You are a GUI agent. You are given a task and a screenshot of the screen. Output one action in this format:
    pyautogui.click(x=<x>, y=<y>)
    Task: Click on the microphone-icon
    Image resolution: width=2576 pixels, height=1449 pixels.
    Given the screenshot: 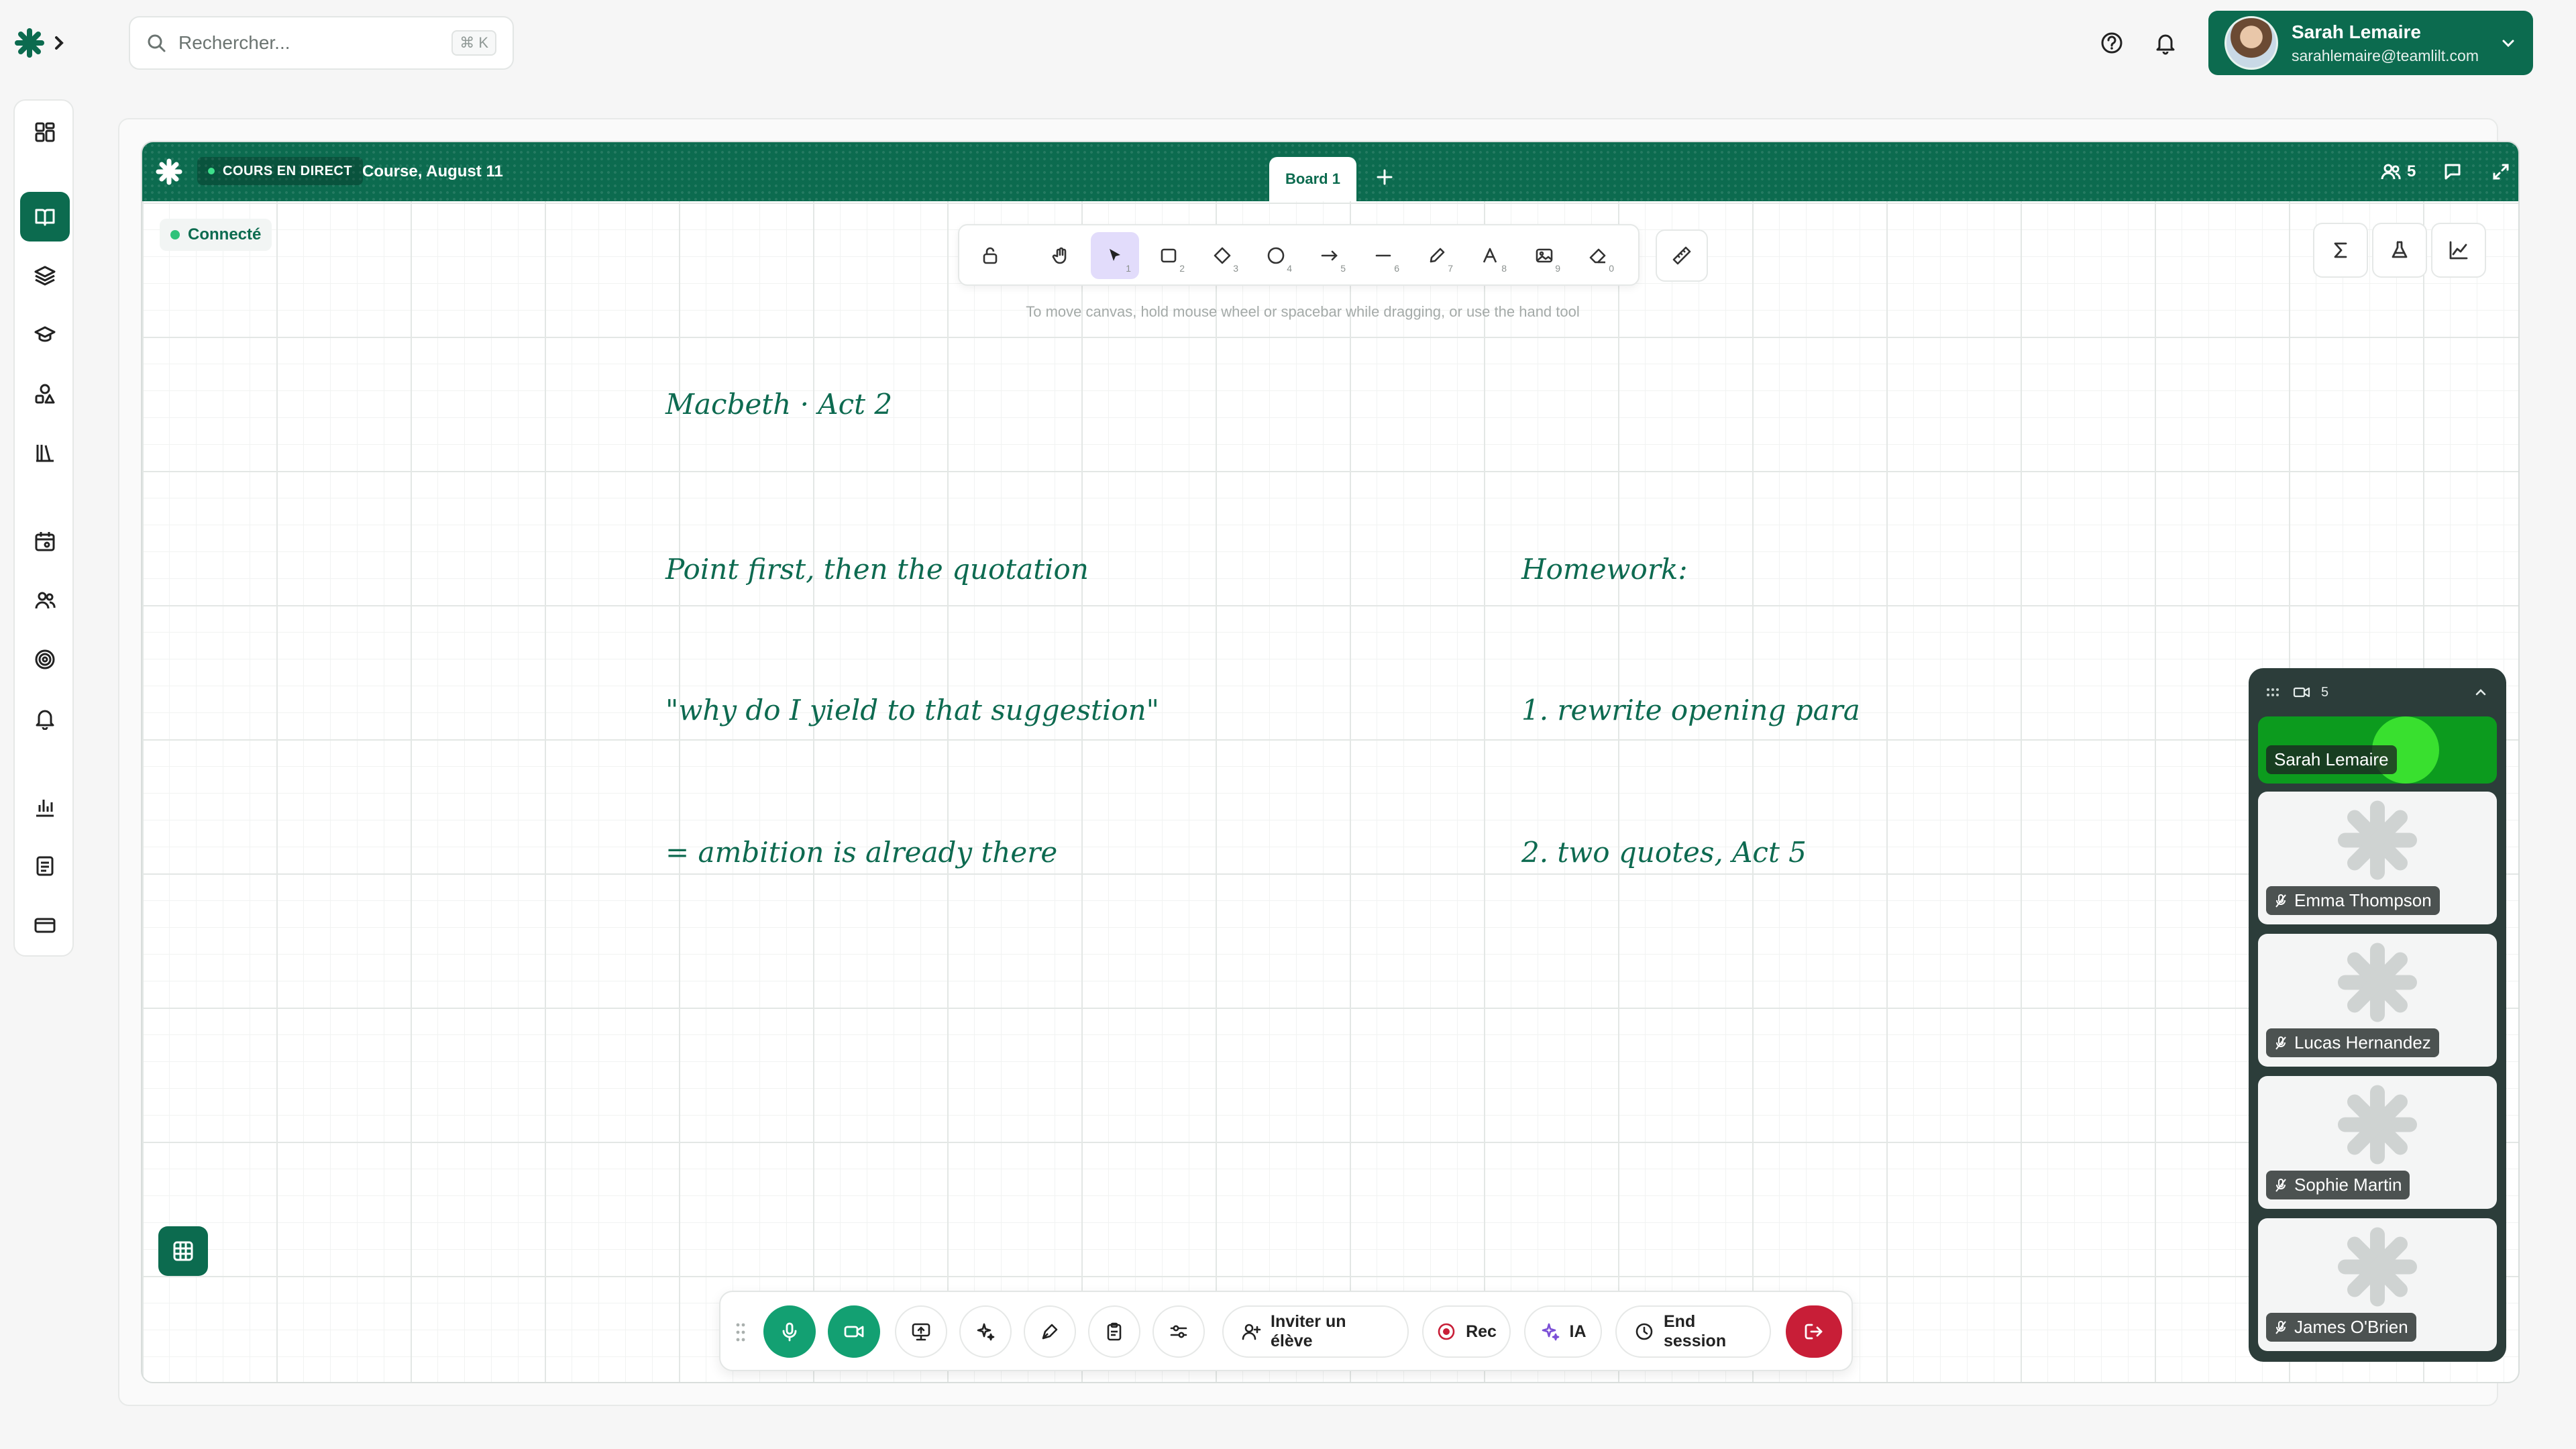 What is the action you would take?
    pyautogui.click(x=790, y=1332)
    